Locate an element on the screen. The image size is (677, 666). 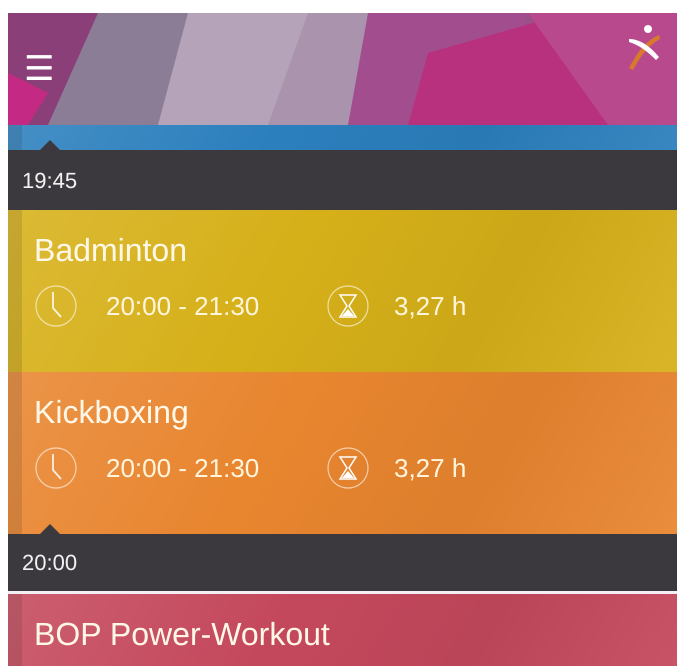
time-label: 19:45 is located at coordinates (50, 180).